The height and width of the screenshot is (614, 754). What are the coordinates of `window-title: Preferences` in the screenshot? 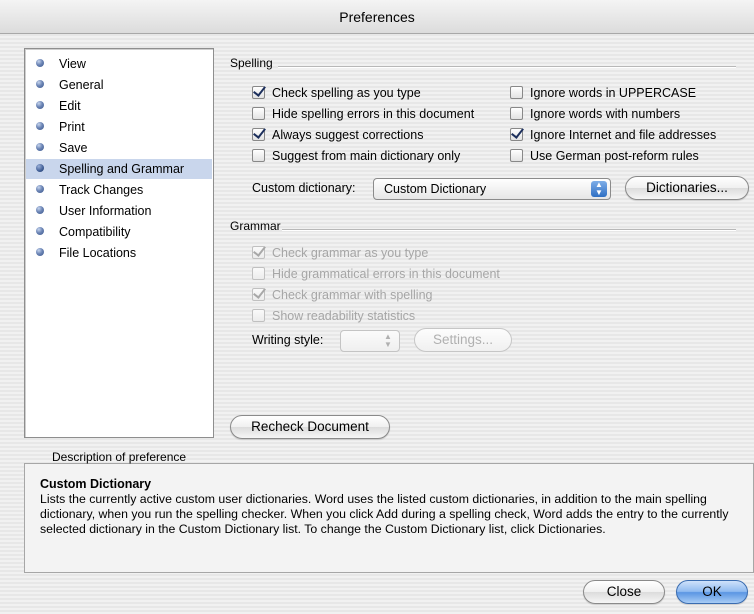 It's located at (377, 17).